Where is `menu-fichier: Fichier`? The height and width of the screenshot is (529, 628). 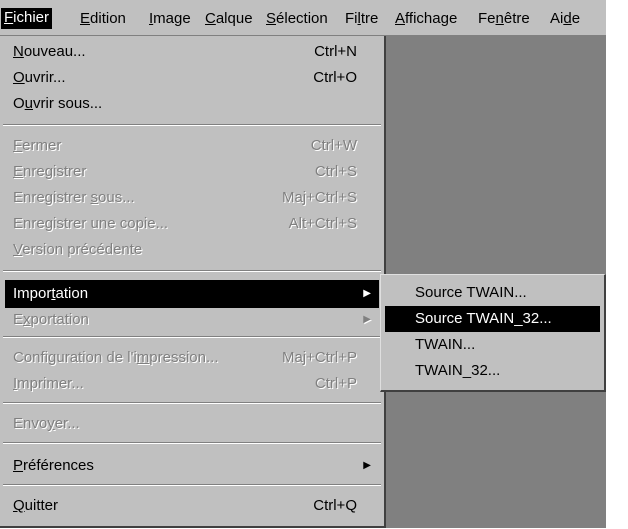 menu-fichier: Fichier is located at coordinates (27, 18).